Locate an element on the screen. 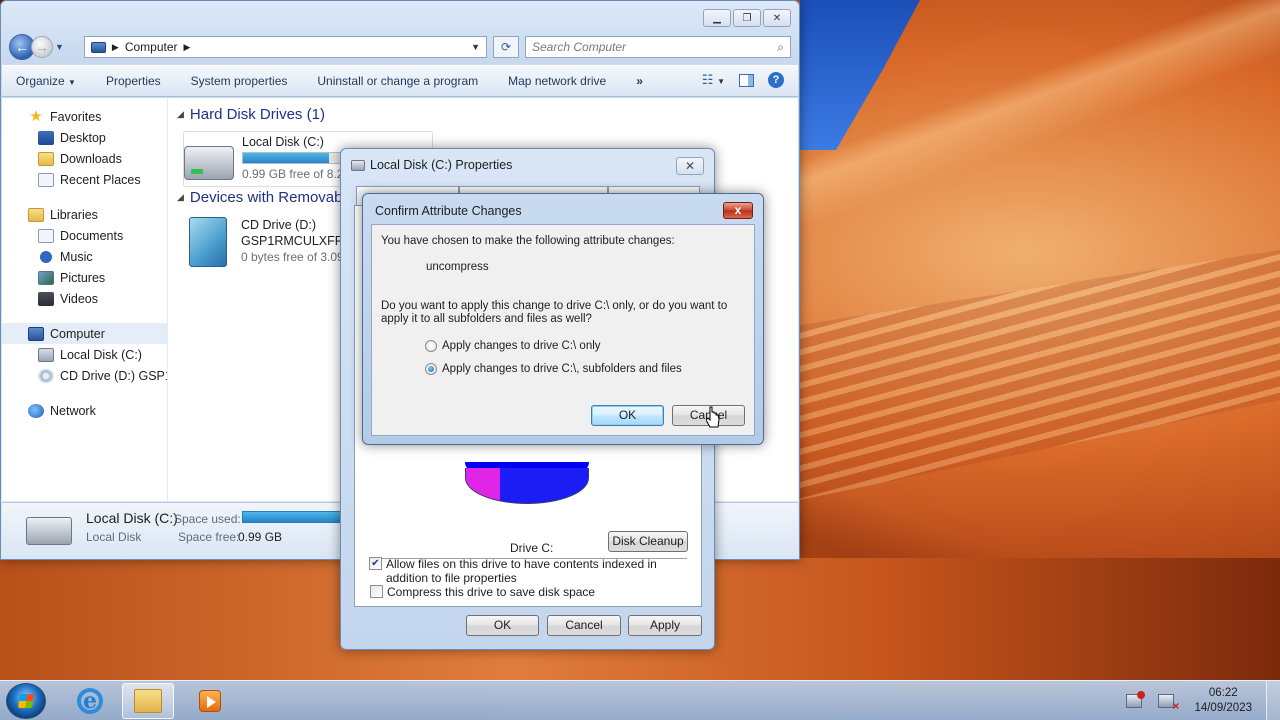  desktop-icon is located at coordinates (46, 137).